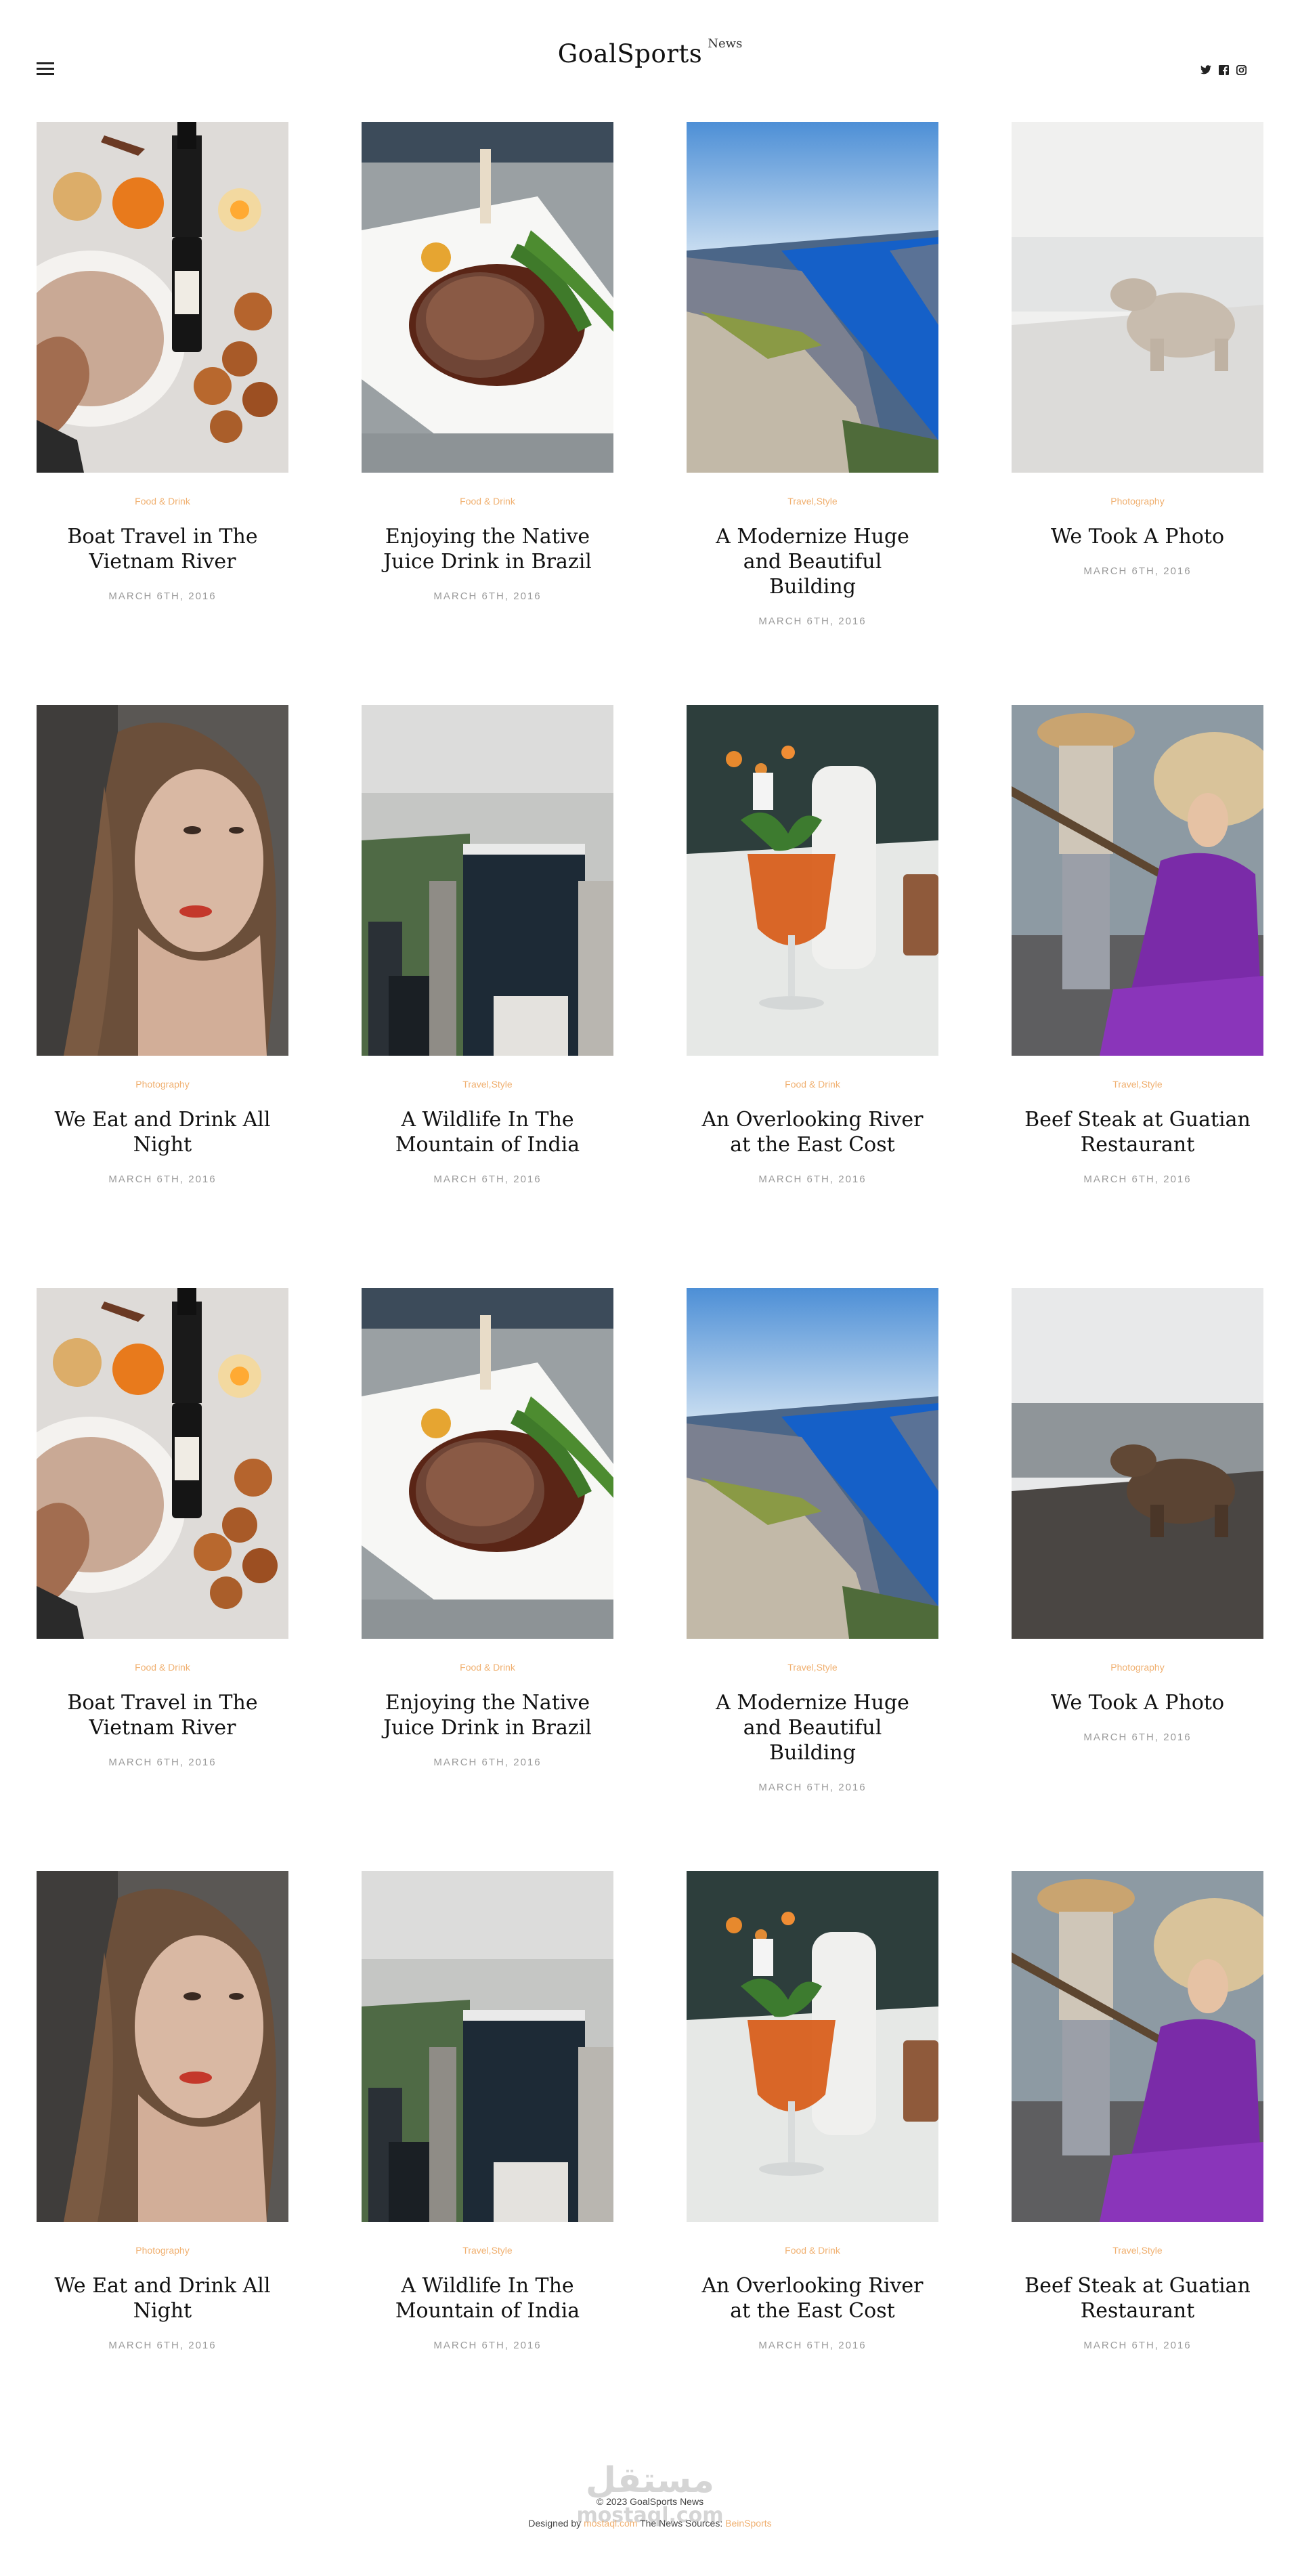 The image size is (1300, 2576). I want to click on designed-by-label: Designed by, so click(555, 2523).